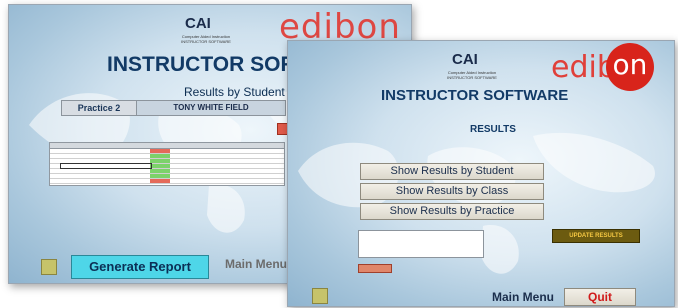 The image size is (678, 308). I want to click on show-results-by-student-button: Show Results by Student, so click(452, 171).